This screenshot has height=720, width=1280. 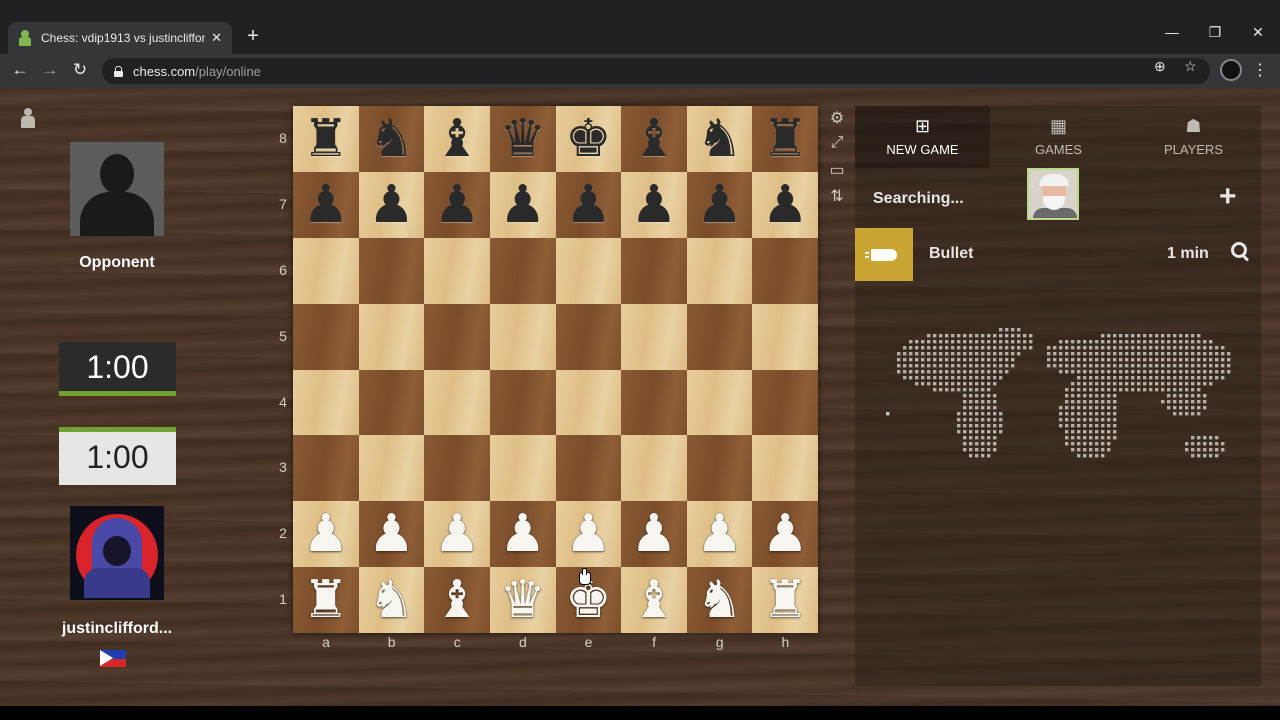 I want to click on square-f4, so click(x=654, y=402).